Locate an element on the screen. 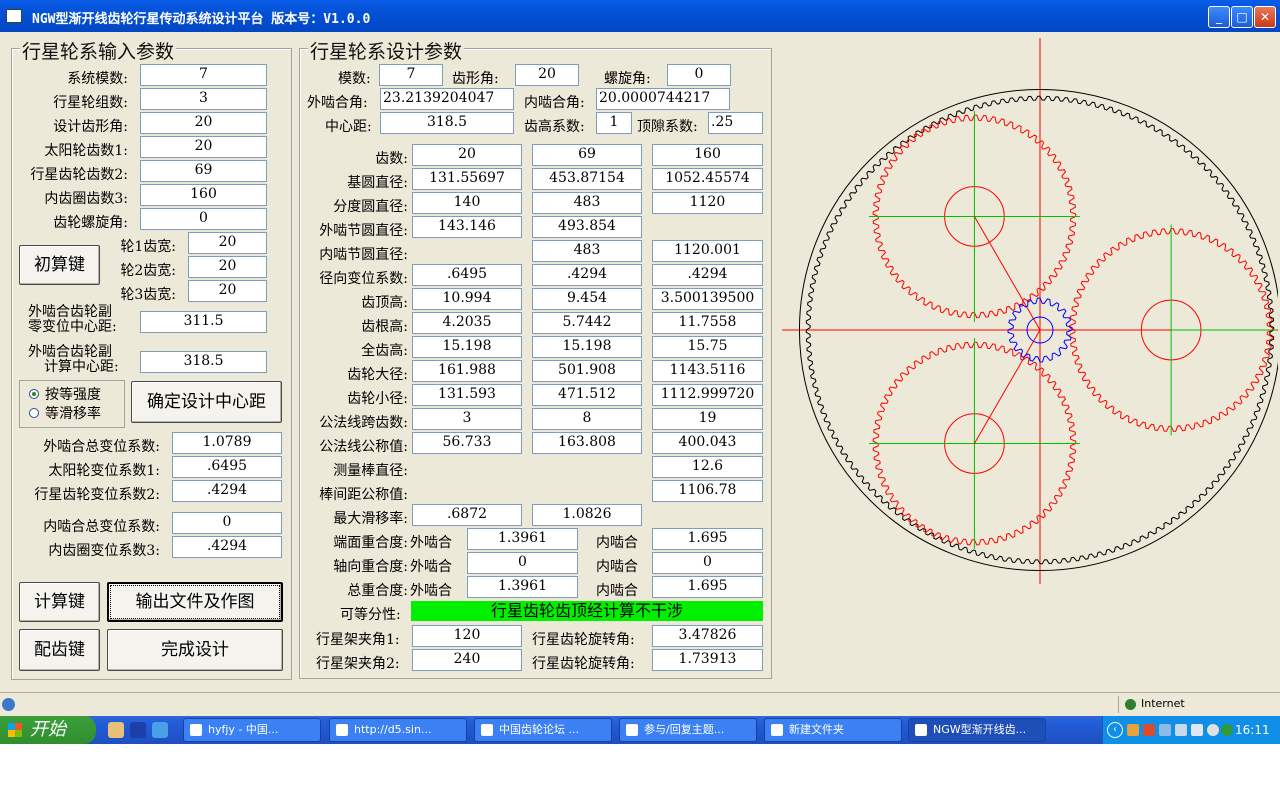 Image resolution: width=1280 pixels, height=800 pixels. param-cell-1-2: 1052.45574 is located at coordinates (707, 179).